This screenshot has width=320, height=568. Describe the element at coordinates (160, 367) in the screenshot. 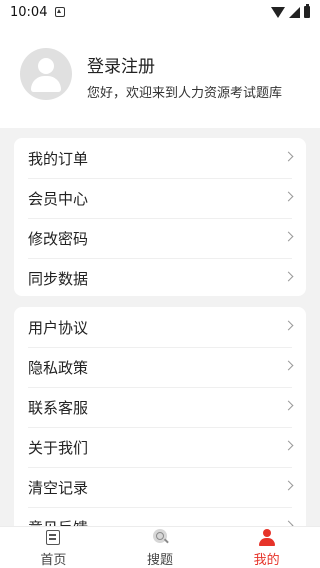

I see `menu-item-privacy-policy: 隐私政策` at that location.